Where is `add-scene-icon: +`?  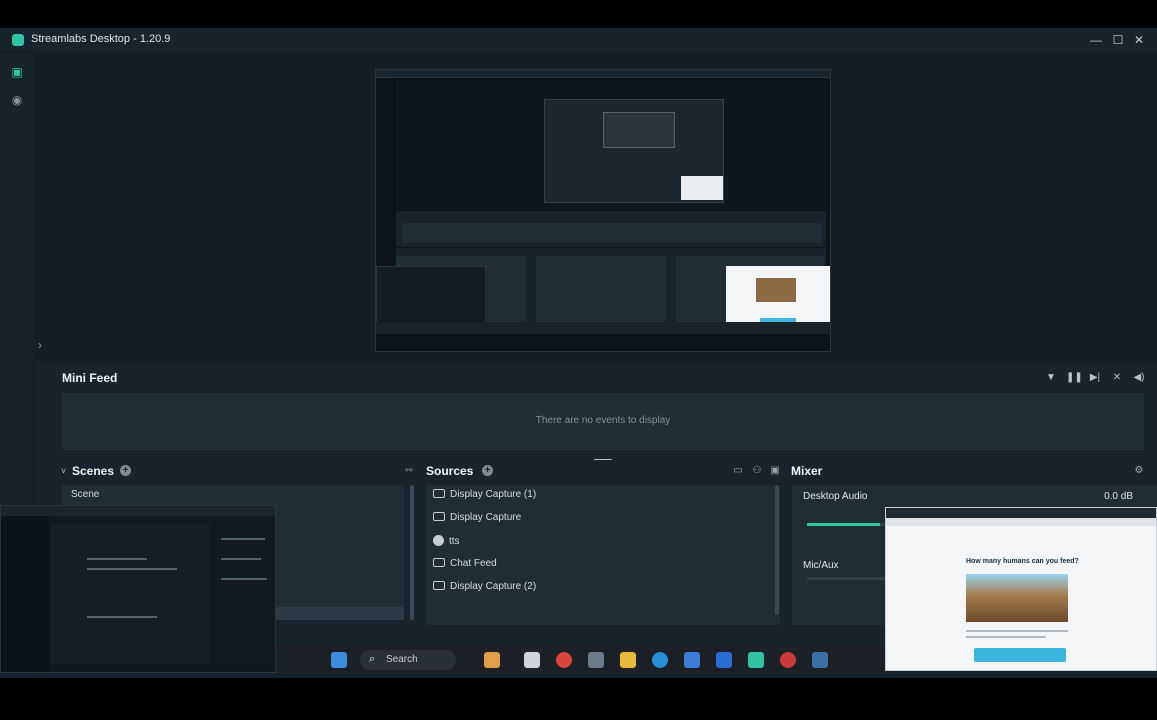 add-scene-icon: + is located at coordinates (125, 470).